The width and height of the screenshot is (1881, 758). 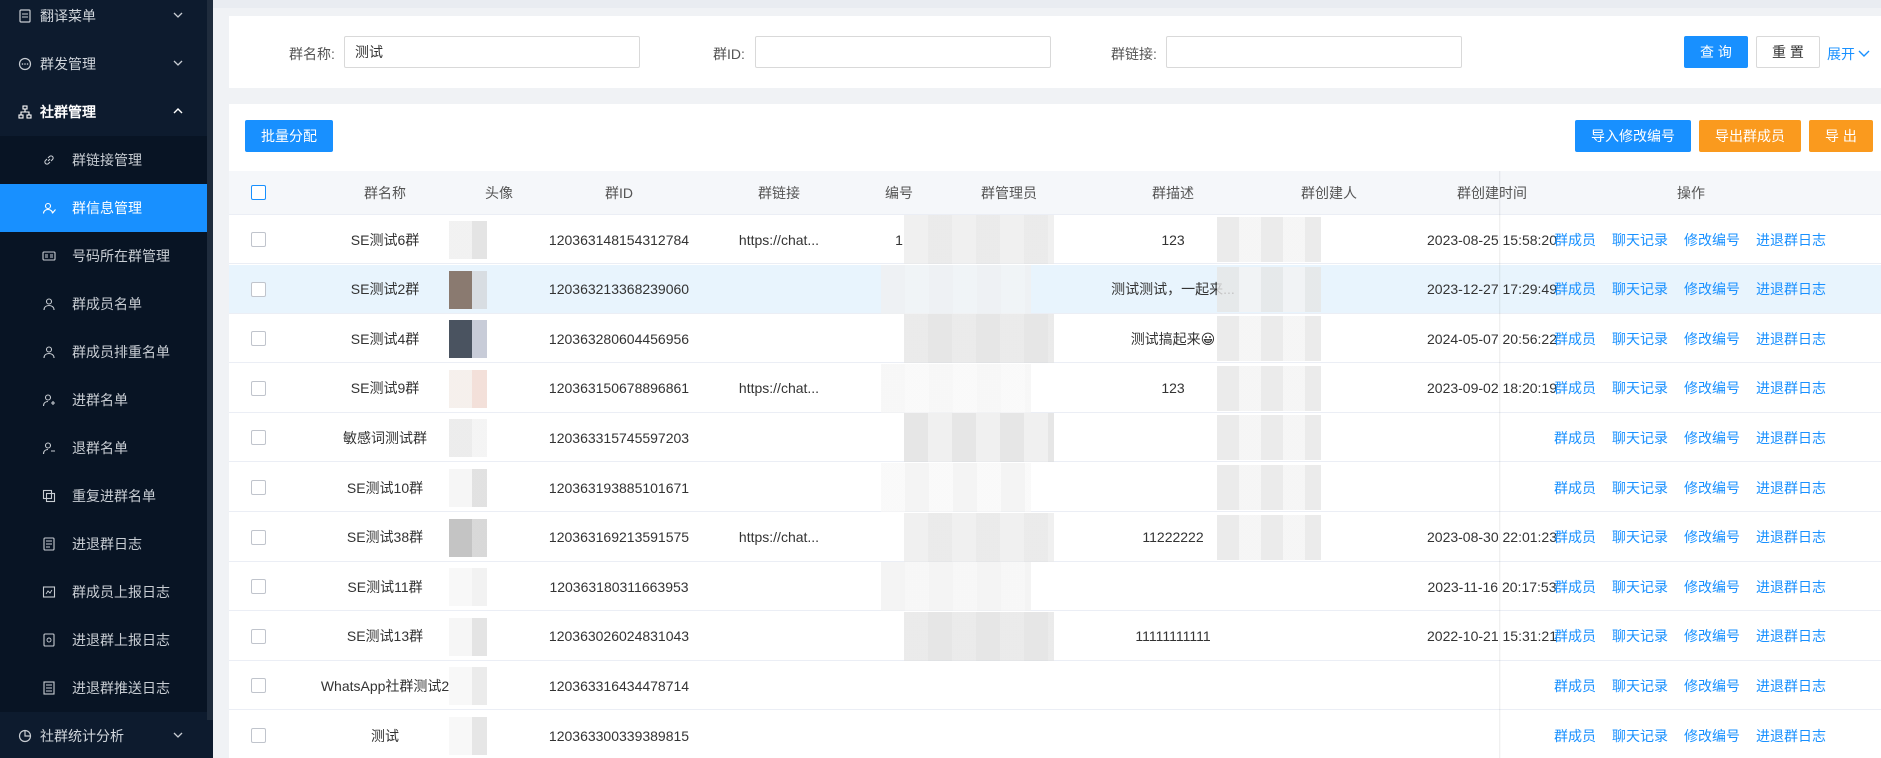 What do you see at coordinates (103, 256) in the screenshot?
I see `sidebar-item-number-groups: 号码所在群管理` at bounding box center [103, 256].